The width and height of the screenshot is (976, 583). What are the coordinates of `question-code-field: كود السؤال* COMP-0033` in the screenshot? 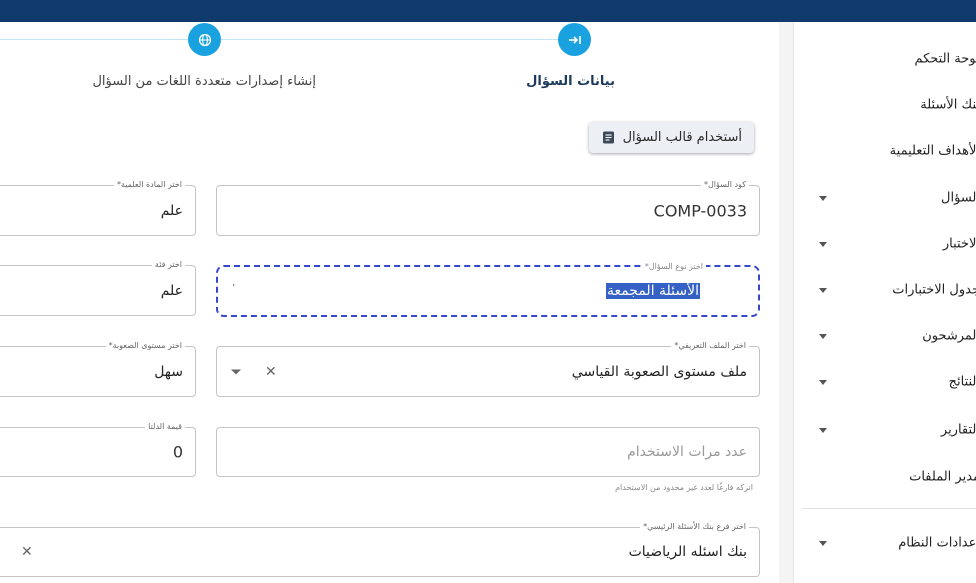 It's located at (488, 207).